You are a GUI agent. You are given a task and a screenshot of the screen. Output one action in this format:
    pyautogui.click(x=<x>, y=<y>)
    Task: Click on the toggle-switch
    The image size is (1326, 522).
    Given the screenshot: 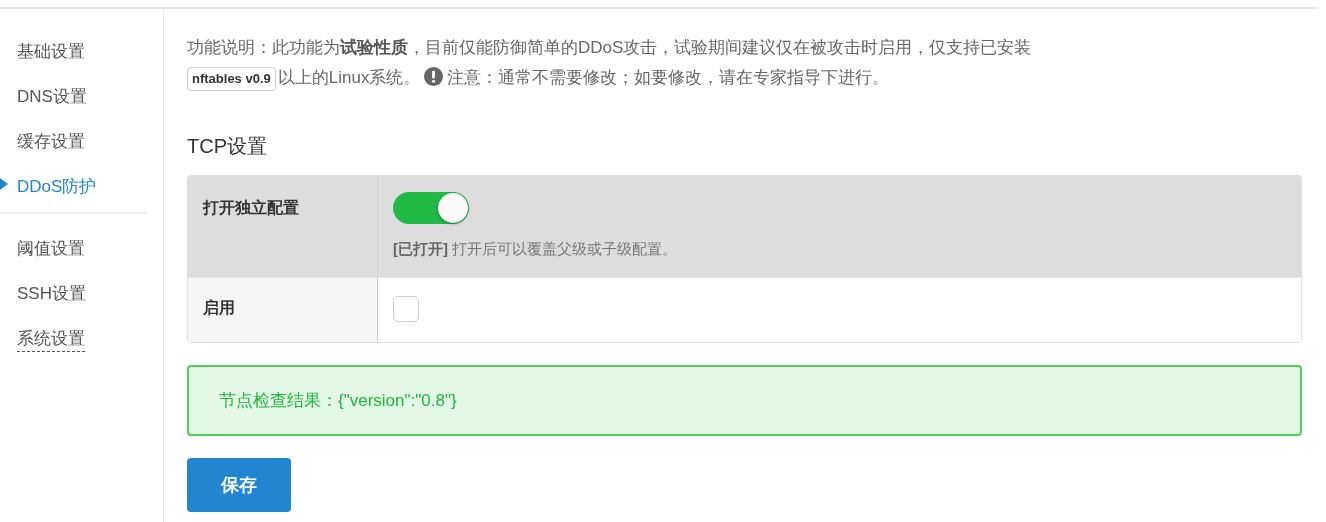 What is the action you would take?
    pyautogui.click(x=431, y=208)
    